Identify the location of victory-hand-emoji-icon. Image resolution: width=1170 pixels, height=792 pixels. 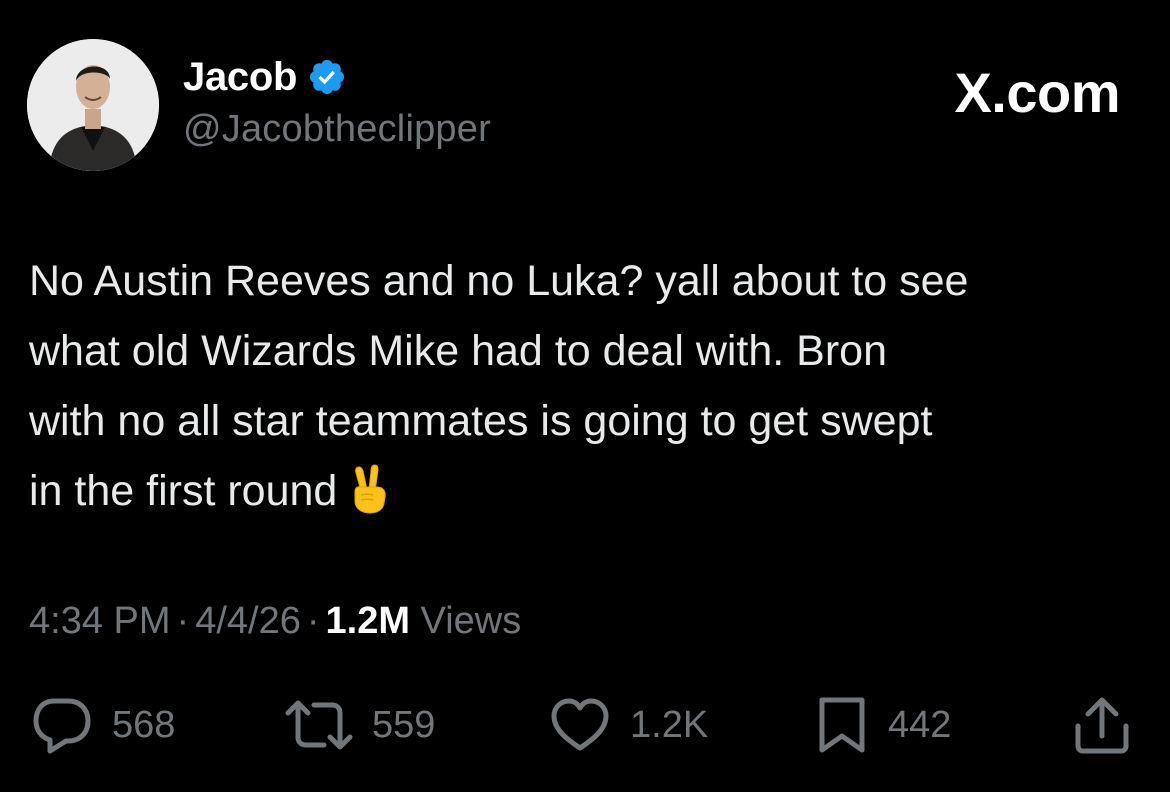
(370, 489).